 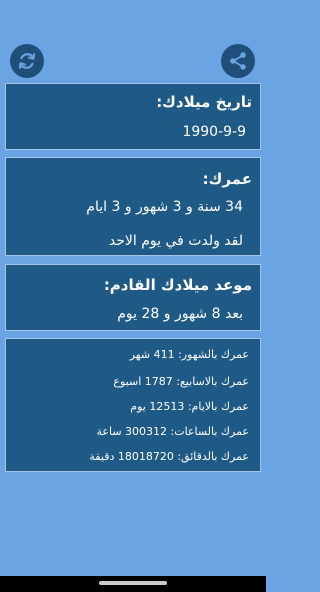 What do you see at coordinates (133, 41) in the screenshot?
I see `top-toolbar` at bounding box center [133, 41].